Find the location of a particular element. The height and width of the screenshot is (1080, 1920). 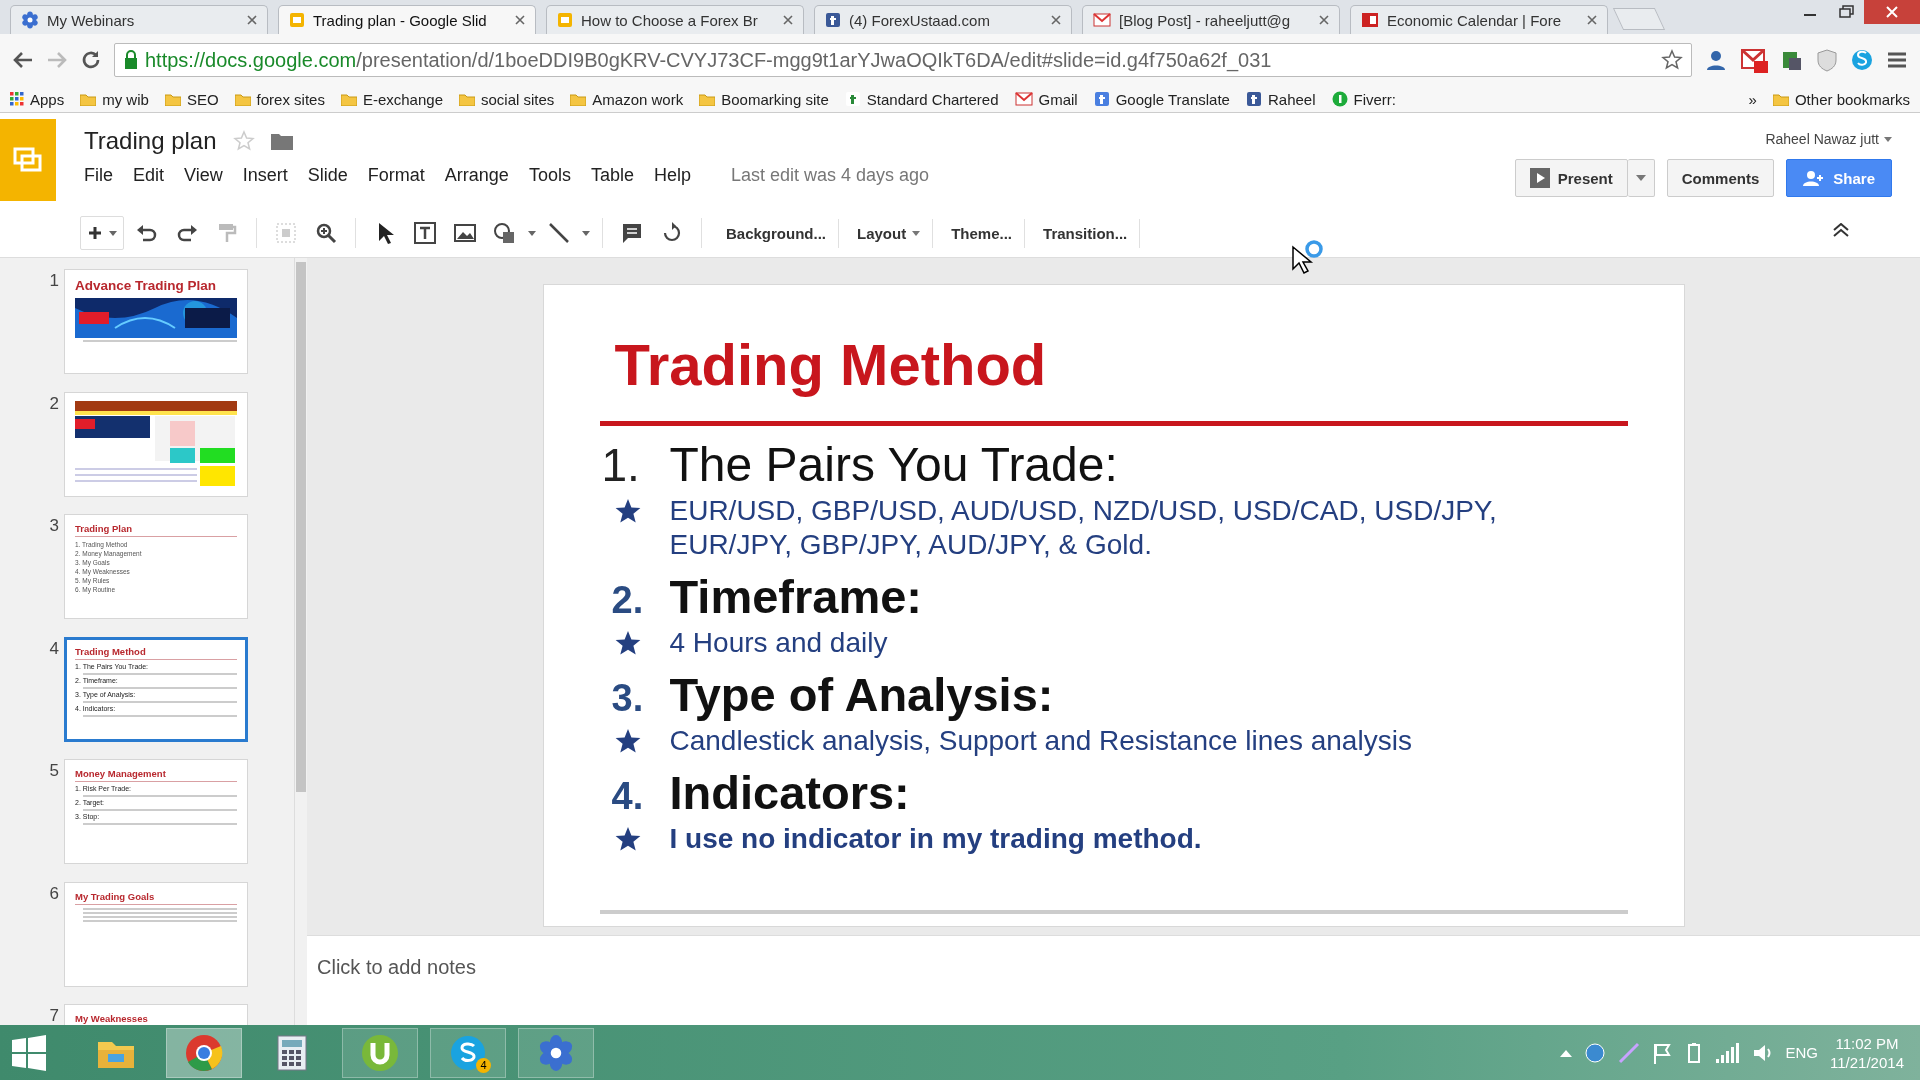

bookmark: Amazon work is located at coordinates (627, 99).